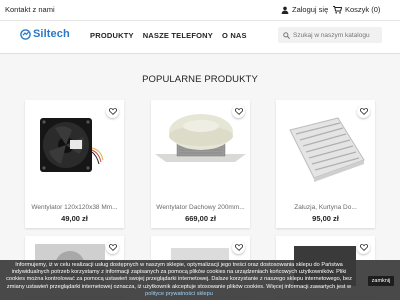  I want to click on cart-label: Koszyk (0), so click(363, 9).